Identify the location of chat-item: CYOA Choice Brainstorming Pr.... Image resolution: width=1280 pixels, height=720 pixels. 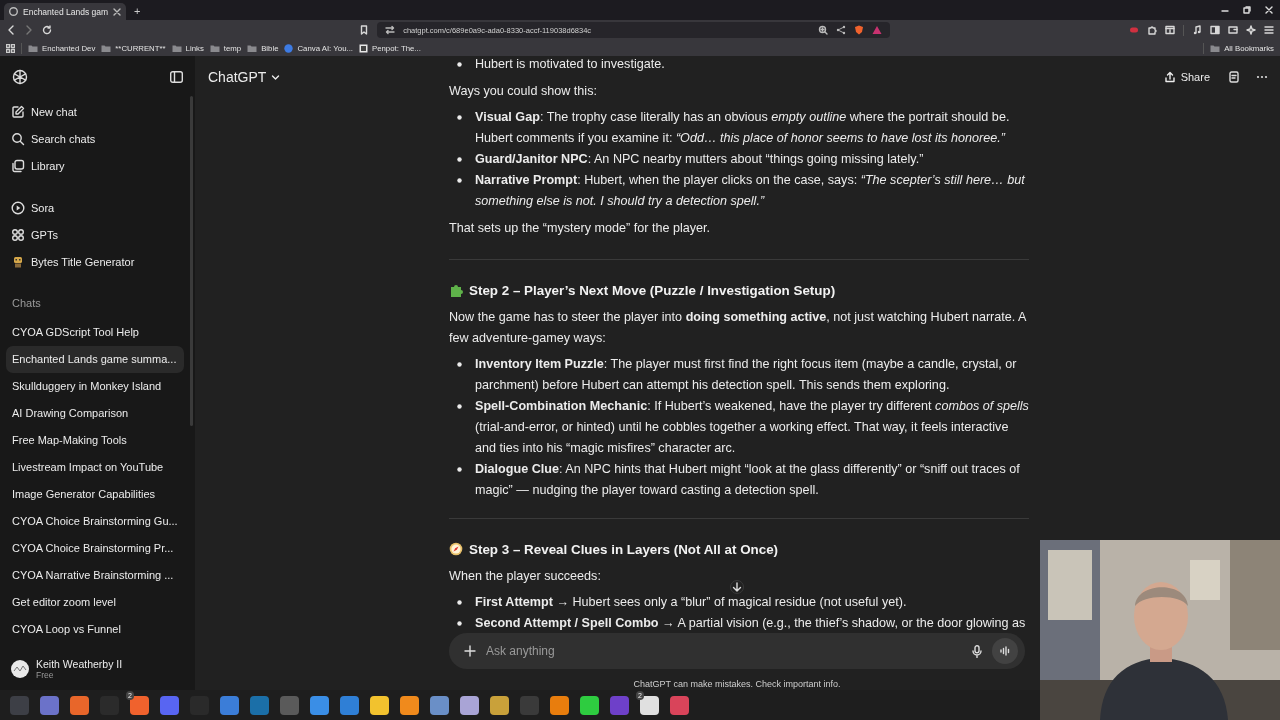
(95, 548).